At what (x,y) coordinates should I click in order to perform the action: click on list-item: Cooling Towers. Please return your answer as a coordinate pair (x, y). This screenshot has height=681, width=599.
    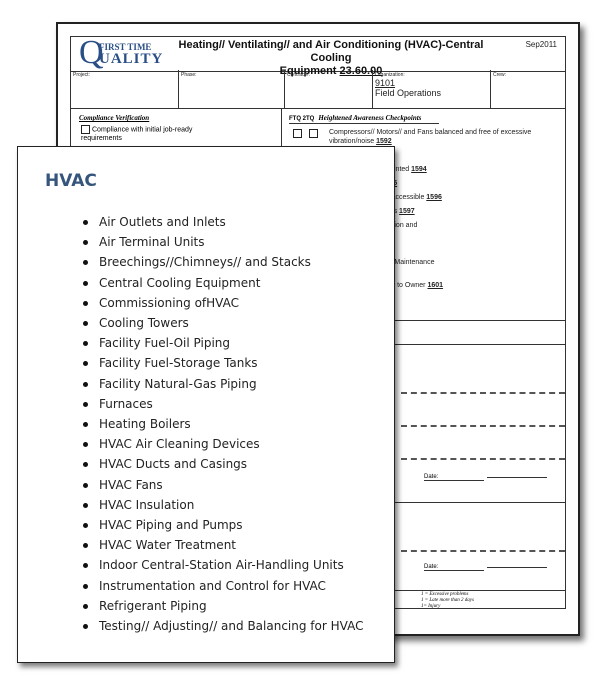
    Looking at the image, I should click on (222, 323).